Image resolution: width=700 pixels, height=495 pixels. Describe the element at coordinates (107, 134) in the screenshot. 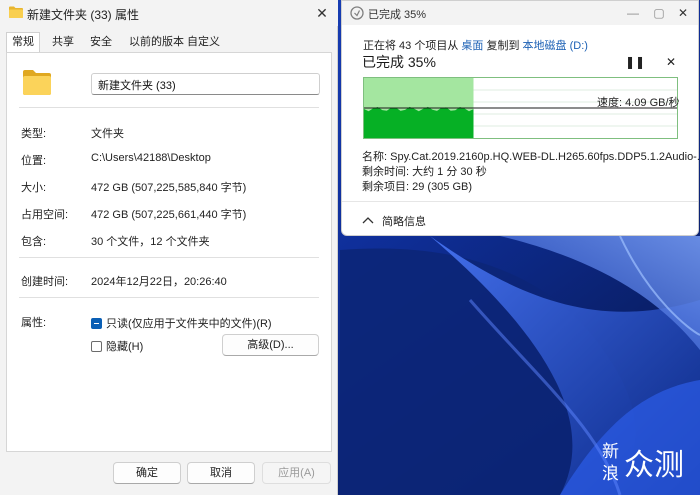

I see `type-value: 文件夹` at that location.